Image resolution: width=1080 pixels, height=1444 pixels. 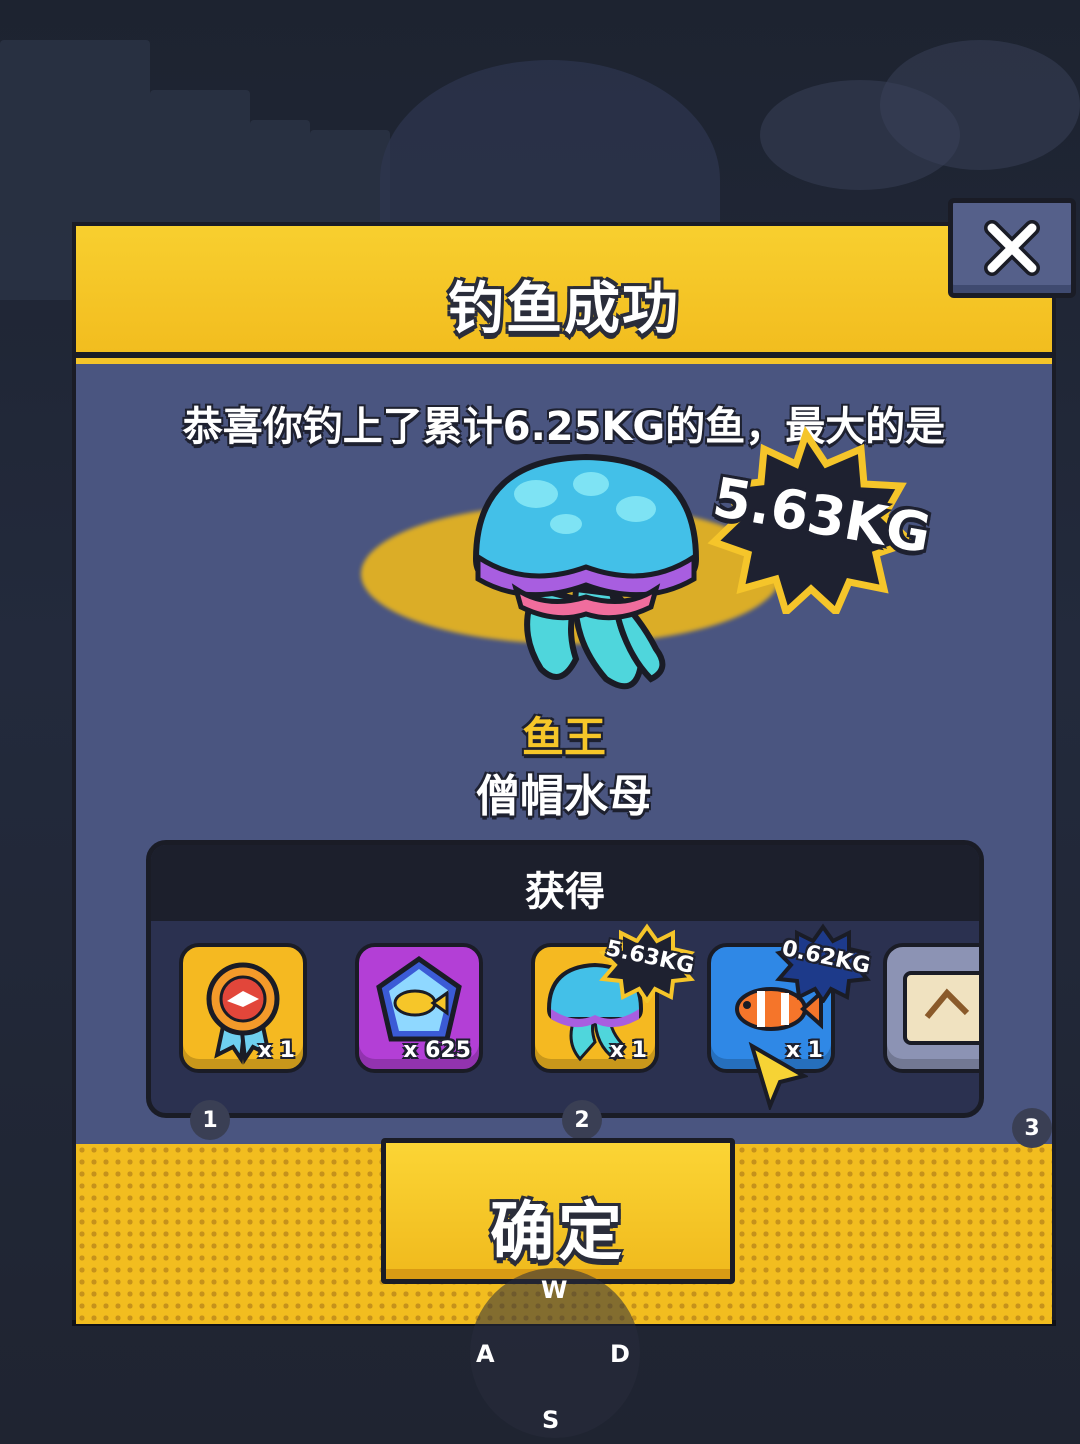 What do you see at coordinates (586, 571) in the screenshot?
I see `jellyfish-icon` at bounding box center [586, 571].